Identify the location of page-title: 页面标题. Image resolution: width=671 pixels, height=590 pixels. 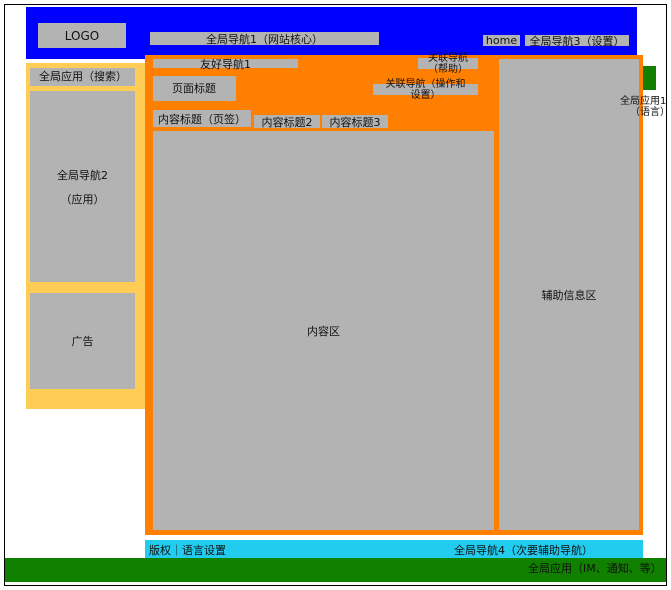
(194, 88).